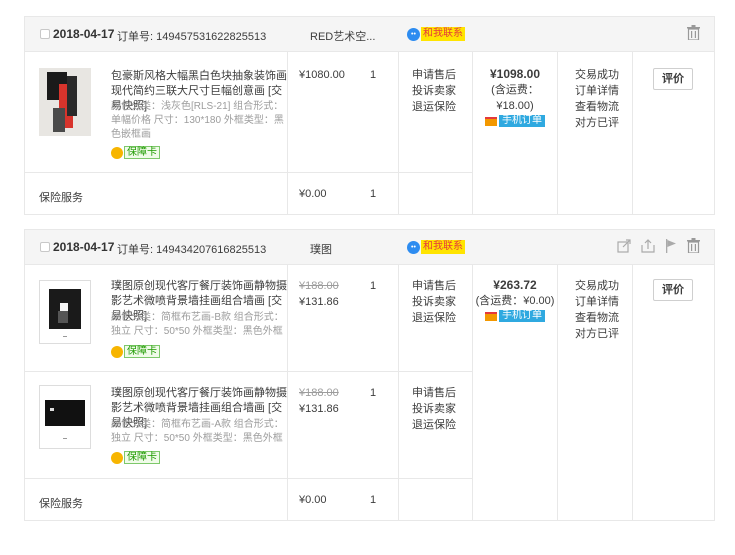 The height and width of the screenshot is (555, 735). What do you see at coordinates (322, 75) in the screenshot?
I see `item-price: ¥1080.00` at bounding box center [322, 75].